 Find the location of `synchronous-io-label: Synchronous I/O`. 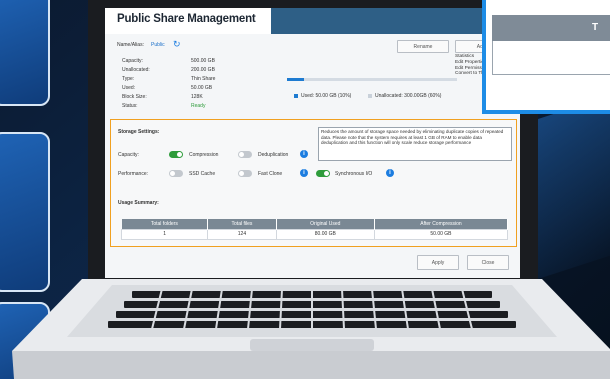

synchronous-io-label: Synchronous I/O is located at coordinates (354, 174).